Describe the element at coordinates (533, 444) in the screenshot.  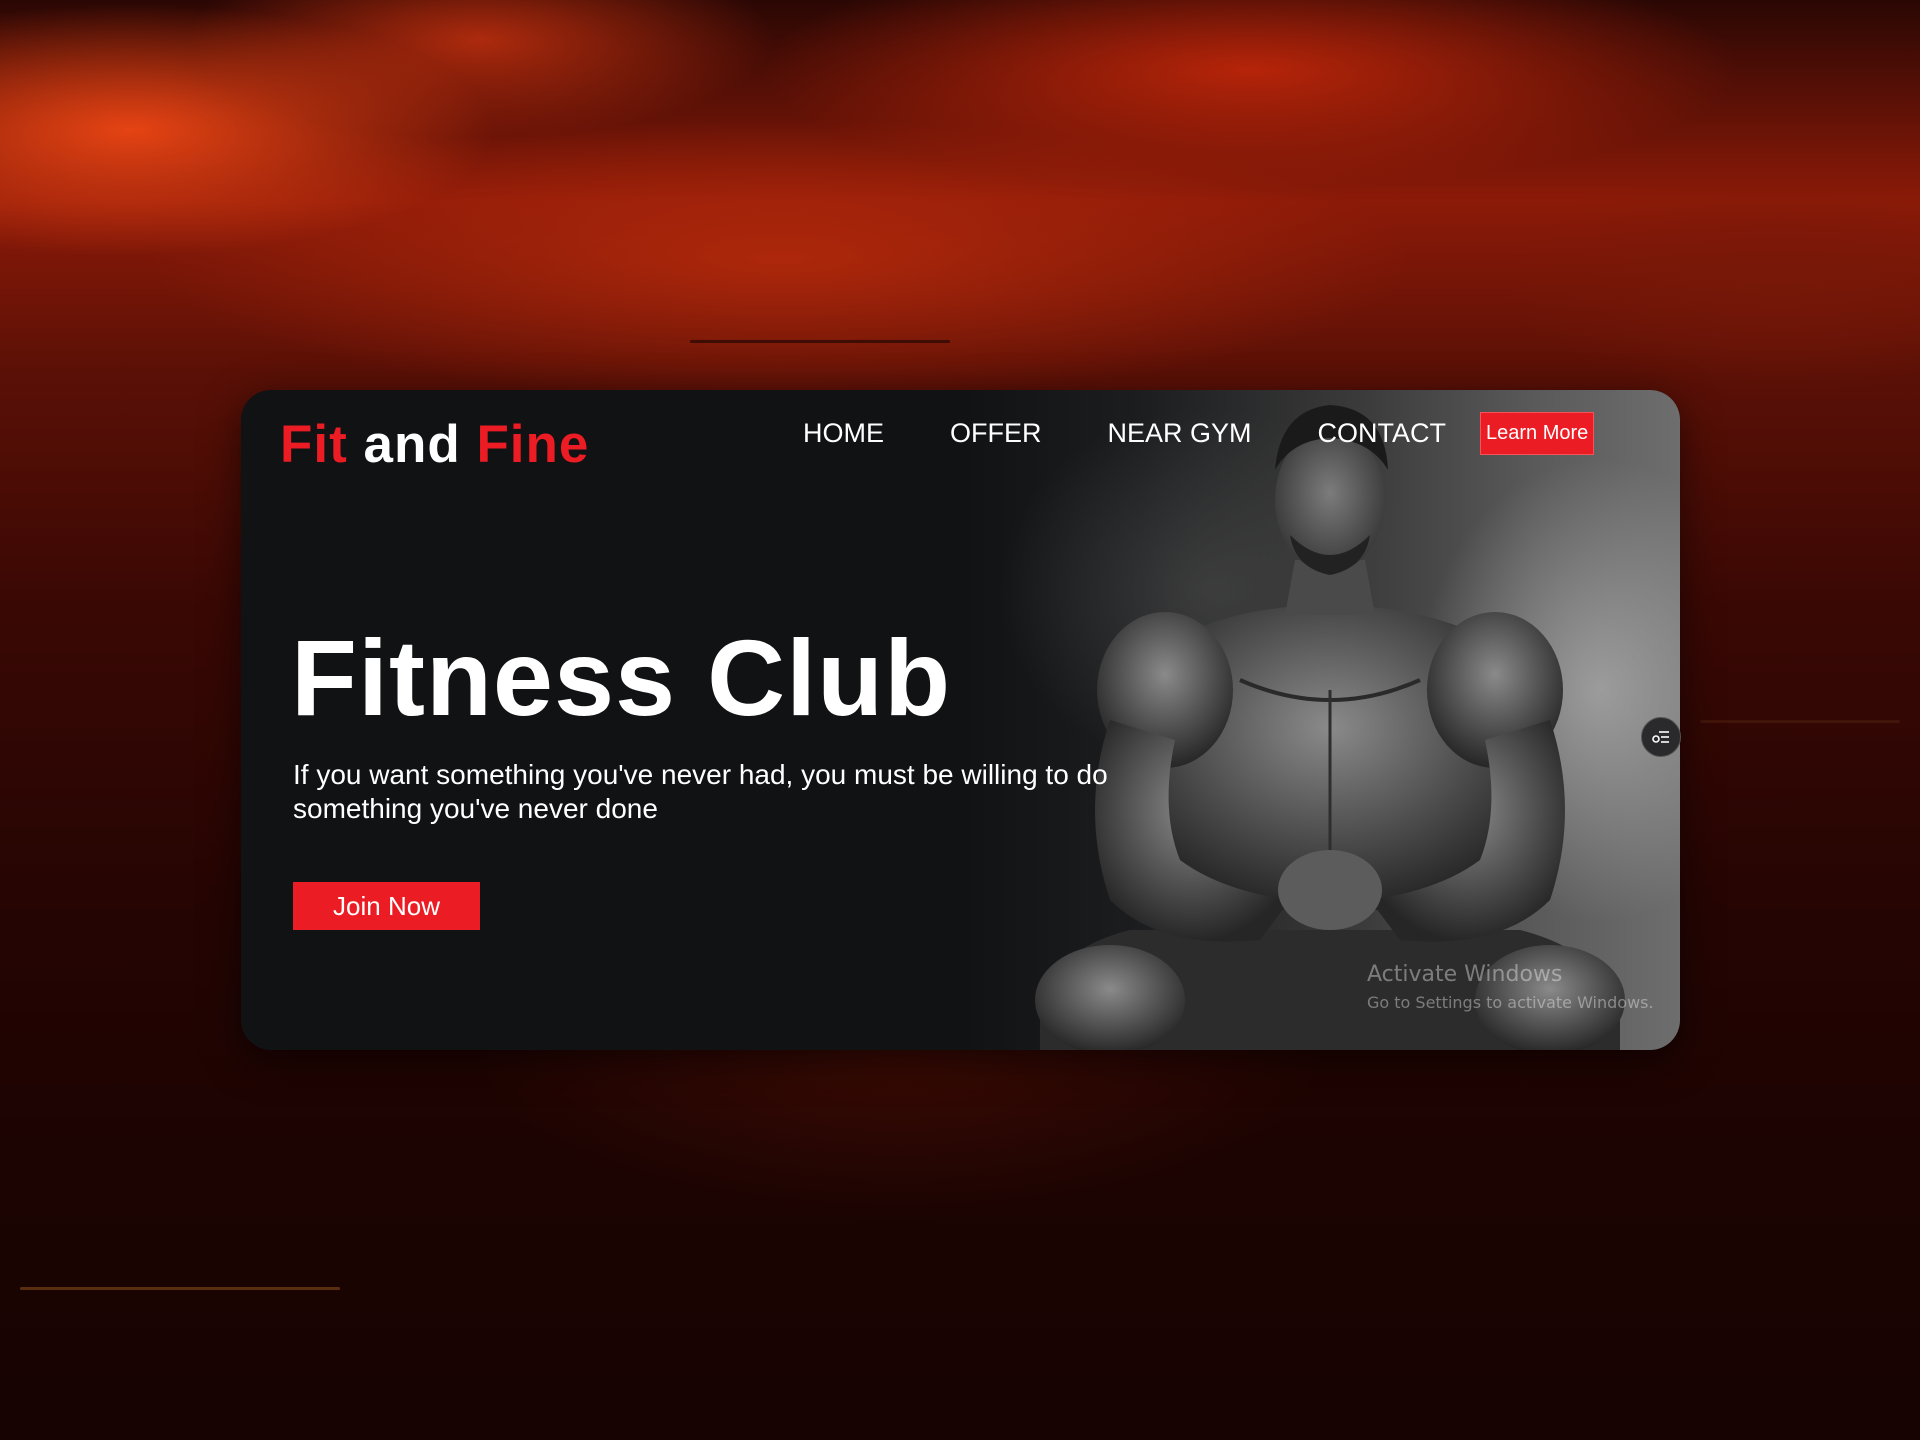
I see `brand-logo-fine: Fine` at that location.